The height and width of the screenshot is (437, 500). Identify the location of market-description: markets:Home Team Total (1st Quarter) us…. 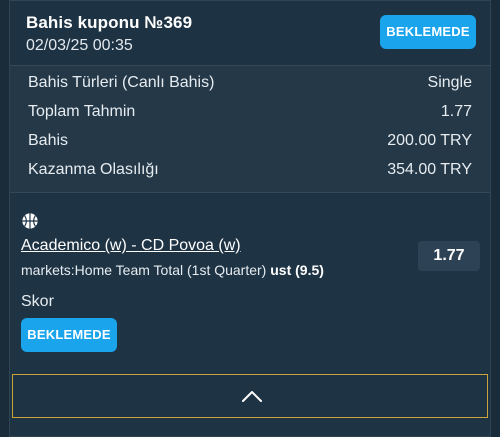
(172, 270).